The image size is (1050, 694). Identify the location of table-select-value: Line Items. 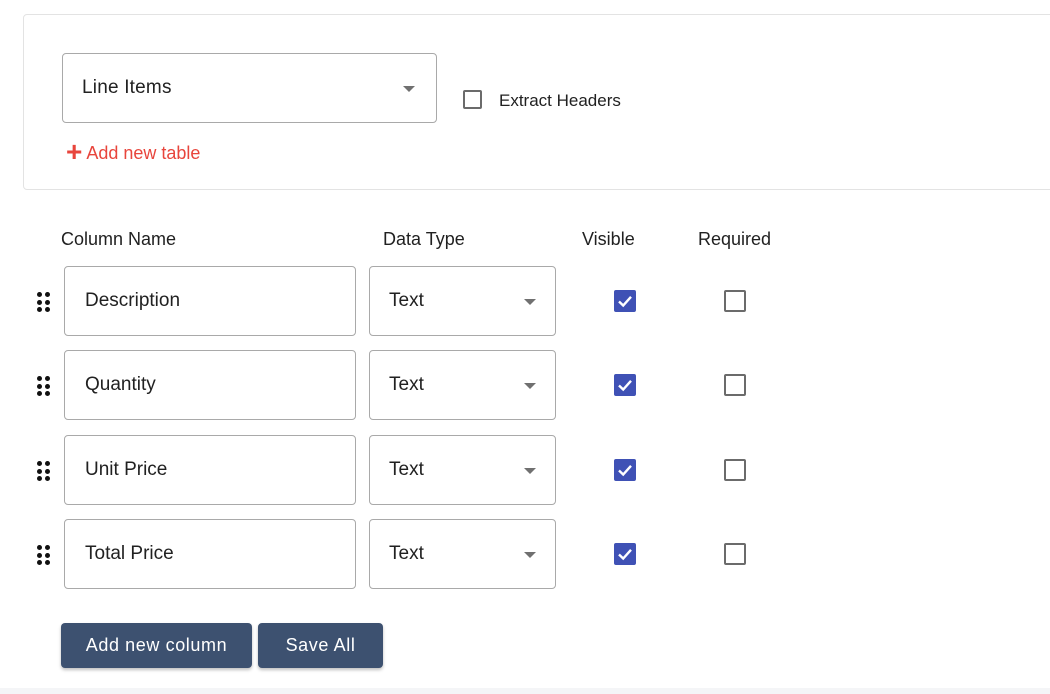
(127, 87).